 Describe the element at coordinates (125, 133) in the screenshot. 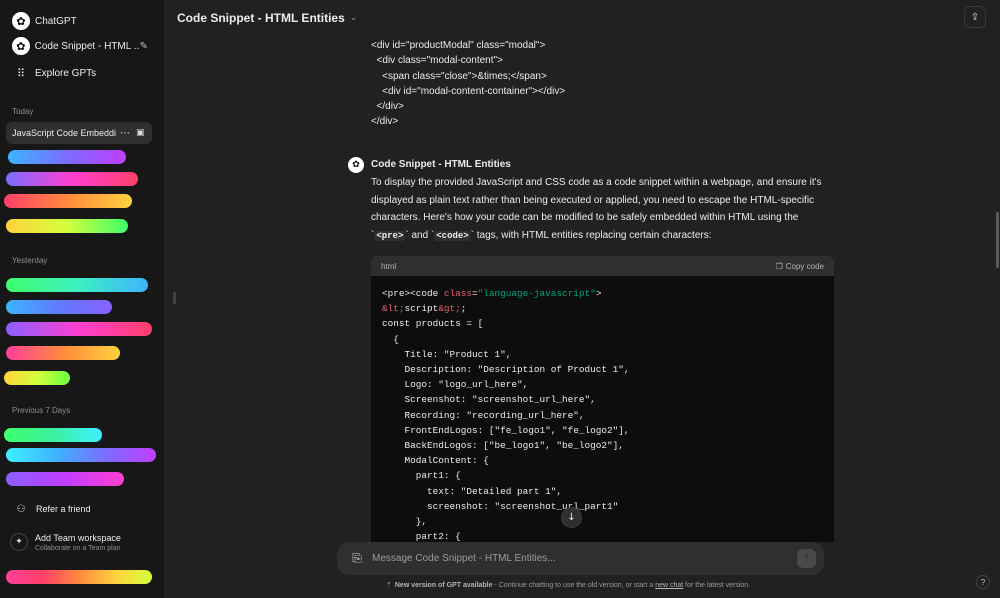

I see `more-options-icon: ⋯` at that location.